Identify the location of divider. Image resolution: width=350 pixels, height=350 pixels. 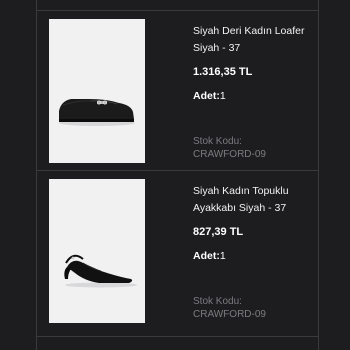
(177, 336).